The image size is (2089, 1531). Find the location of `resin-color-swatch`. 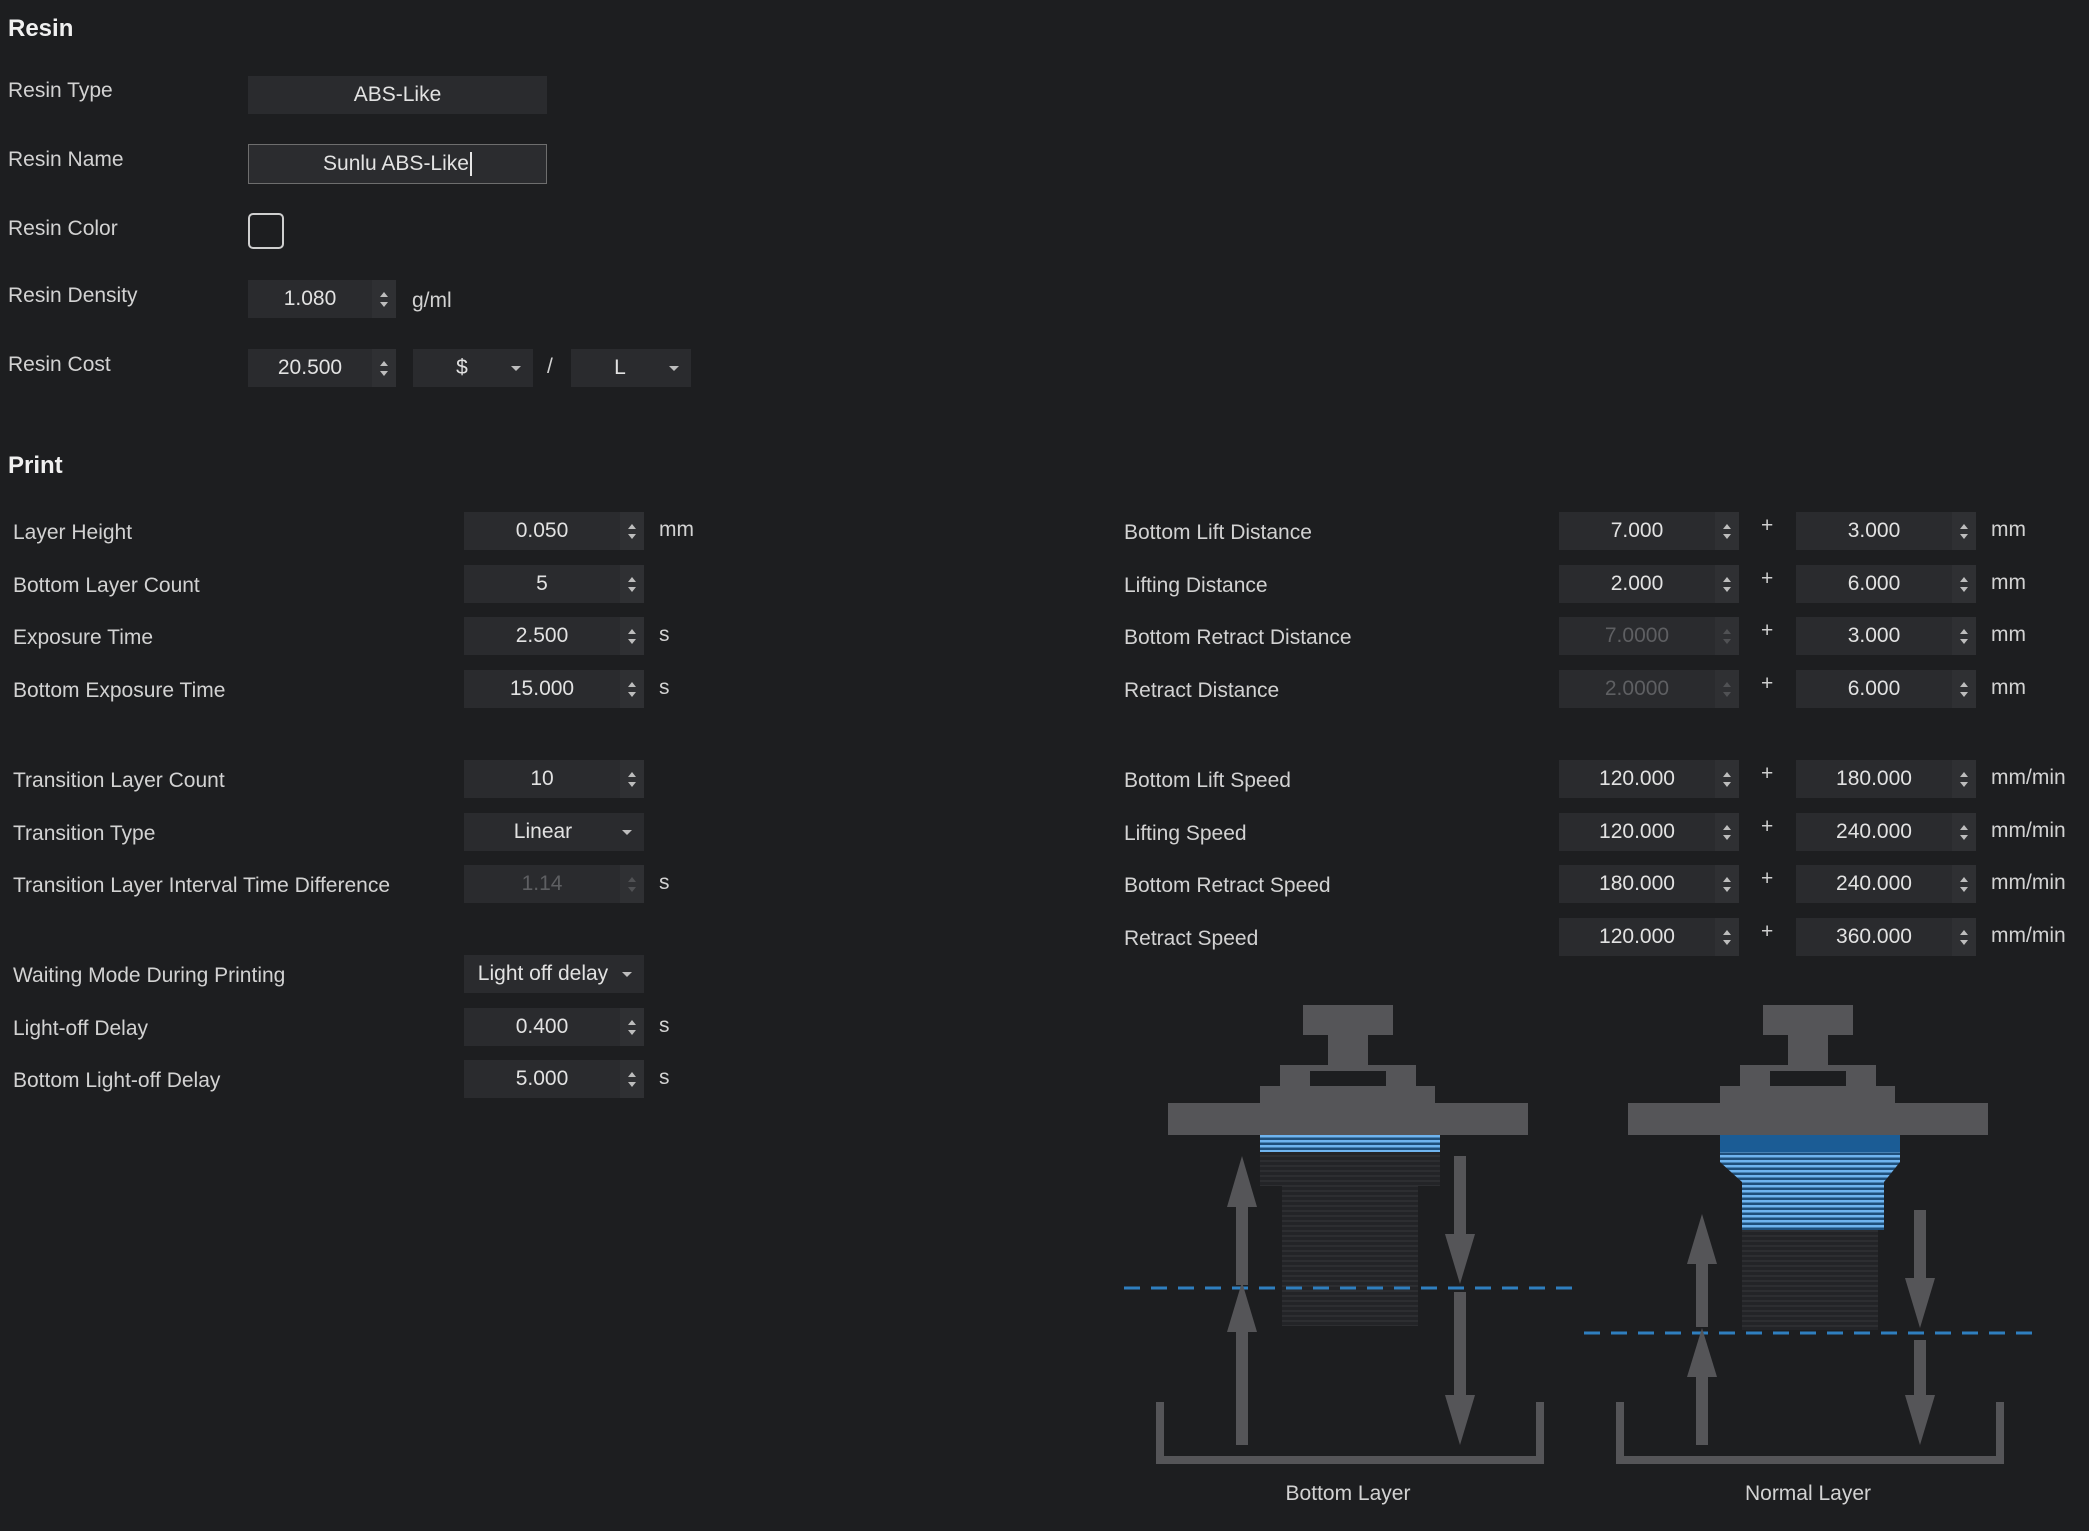

resin-color-swatch is located at coordinates (266, 231).